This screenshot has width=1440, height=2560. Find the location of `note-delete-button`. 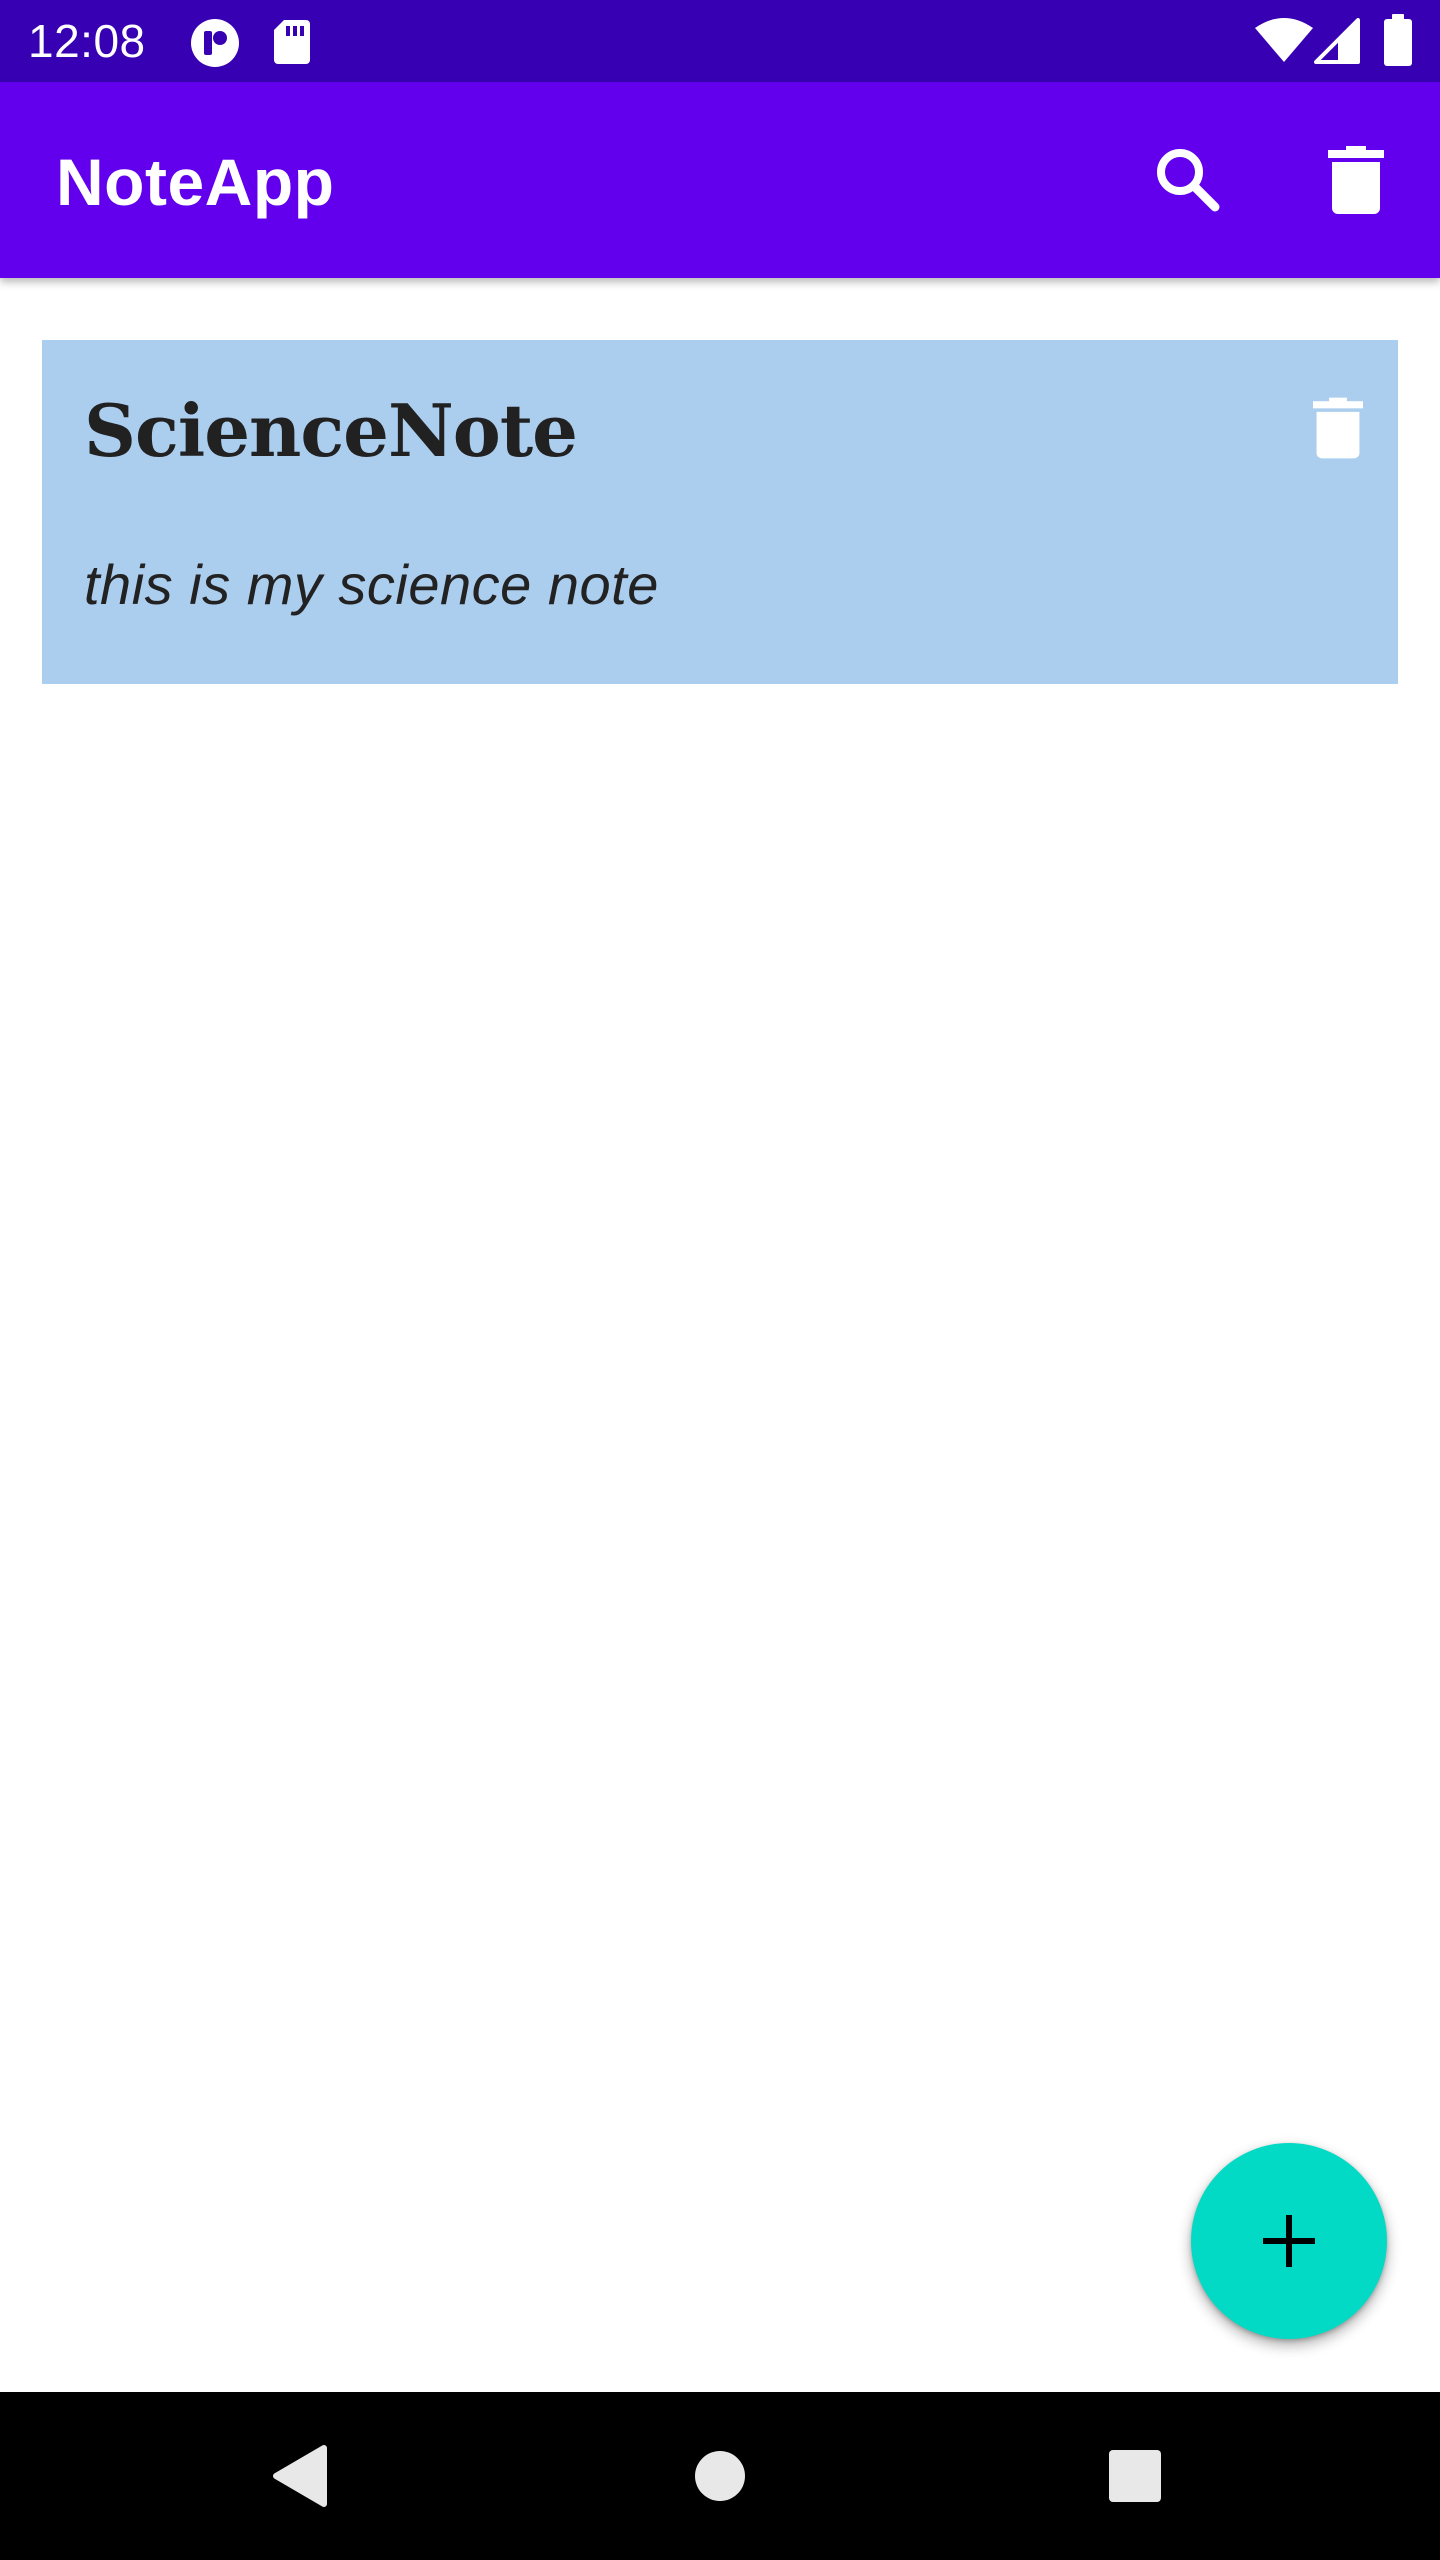

note-delete-button is located at coordinates (1338, 428).